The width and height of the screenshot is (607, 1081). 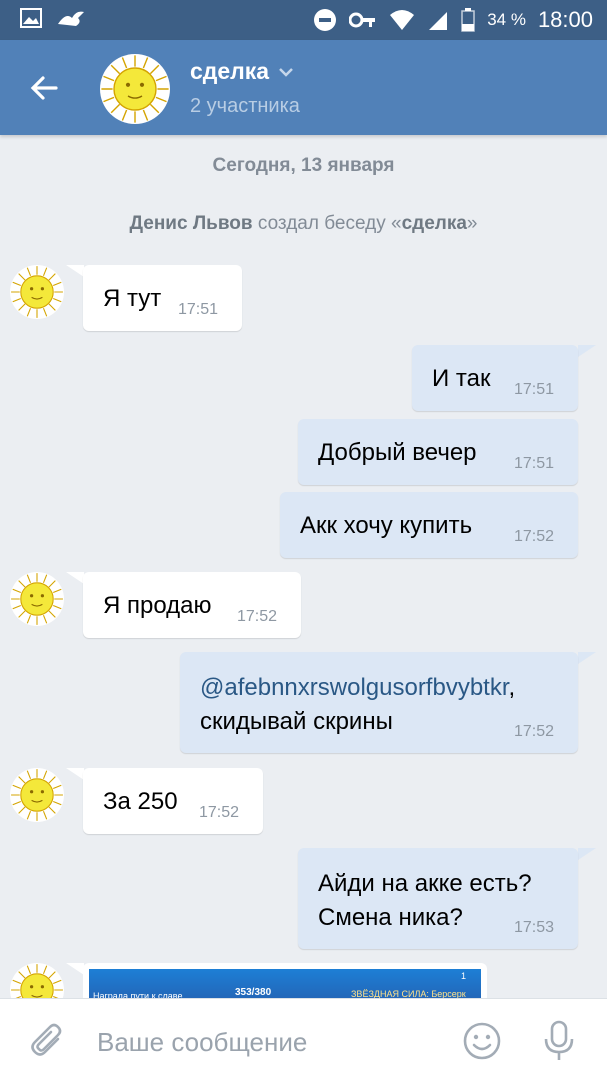 I want to click on system-message-close: », so click(x=472, y=223).